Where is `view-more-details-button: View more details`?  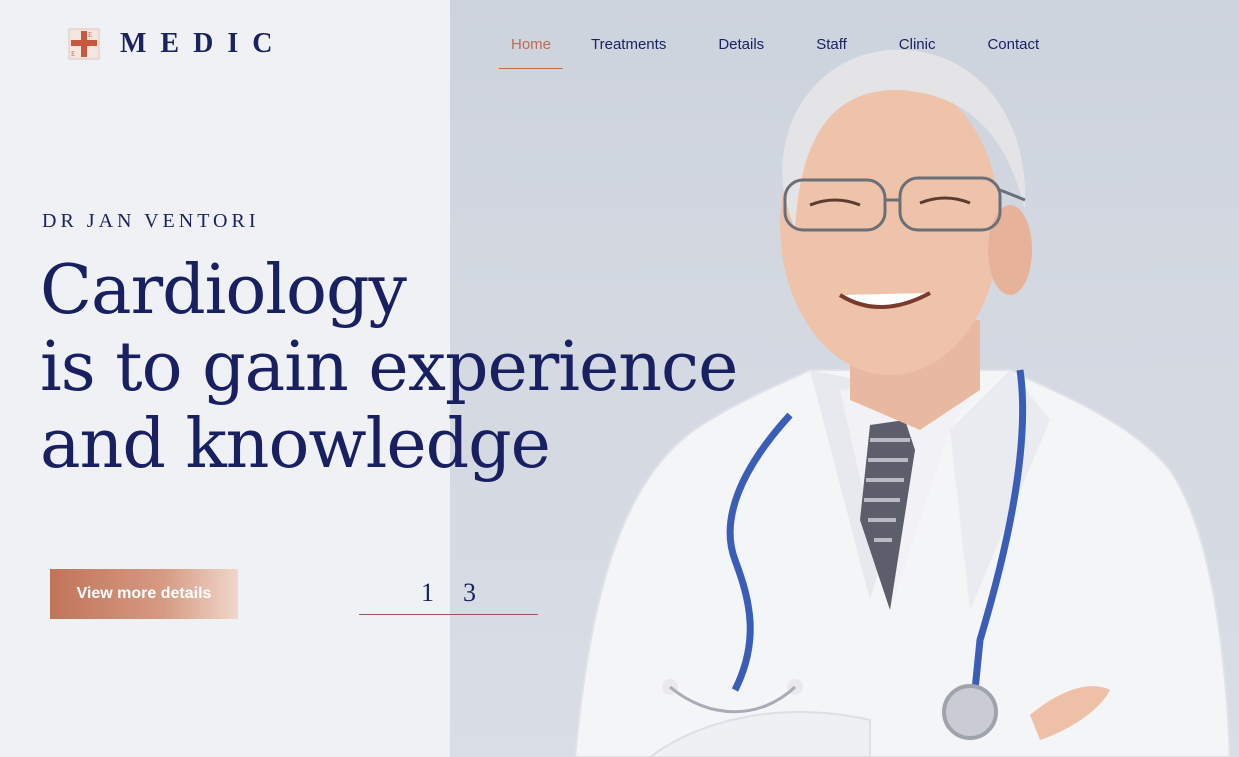 view-more-details-button: View more details is located at coordinates (144, 594).